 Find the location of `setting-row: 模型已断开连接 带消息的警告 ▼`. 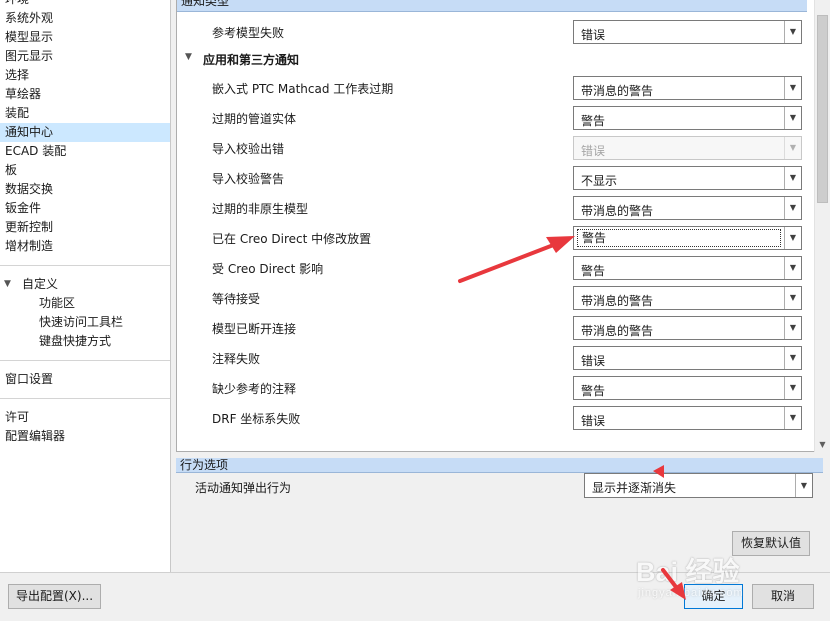

setting-row: 模型已断开连接 带消息的警告 ▼ is located at coordinates (492, 328).